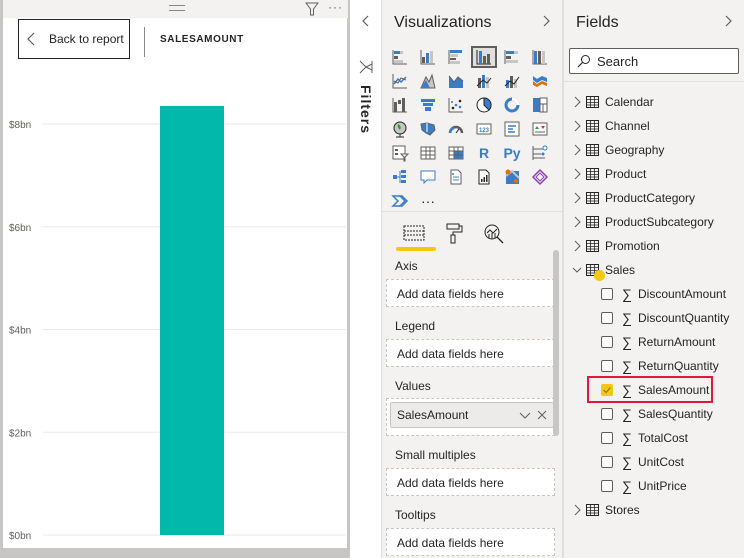  I want to click on analytics-magnifier-icon, so click(494, 233).